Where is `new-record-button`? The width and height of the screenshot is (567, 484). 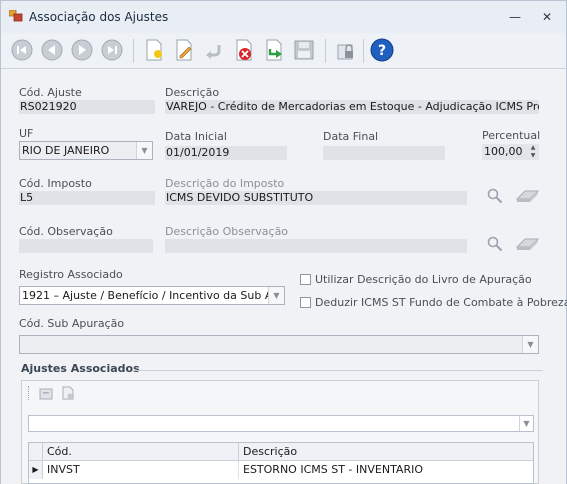 new-record-button is located at coordinates (154, 50).